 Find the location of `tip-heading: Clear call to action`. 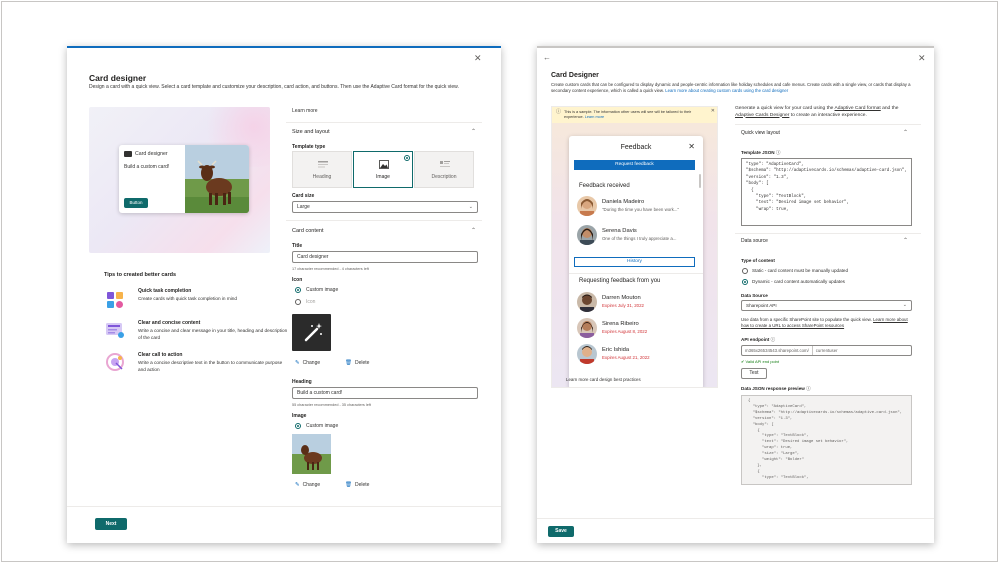

tip-heading: Clear call to action is located at coordinates (160, 355).